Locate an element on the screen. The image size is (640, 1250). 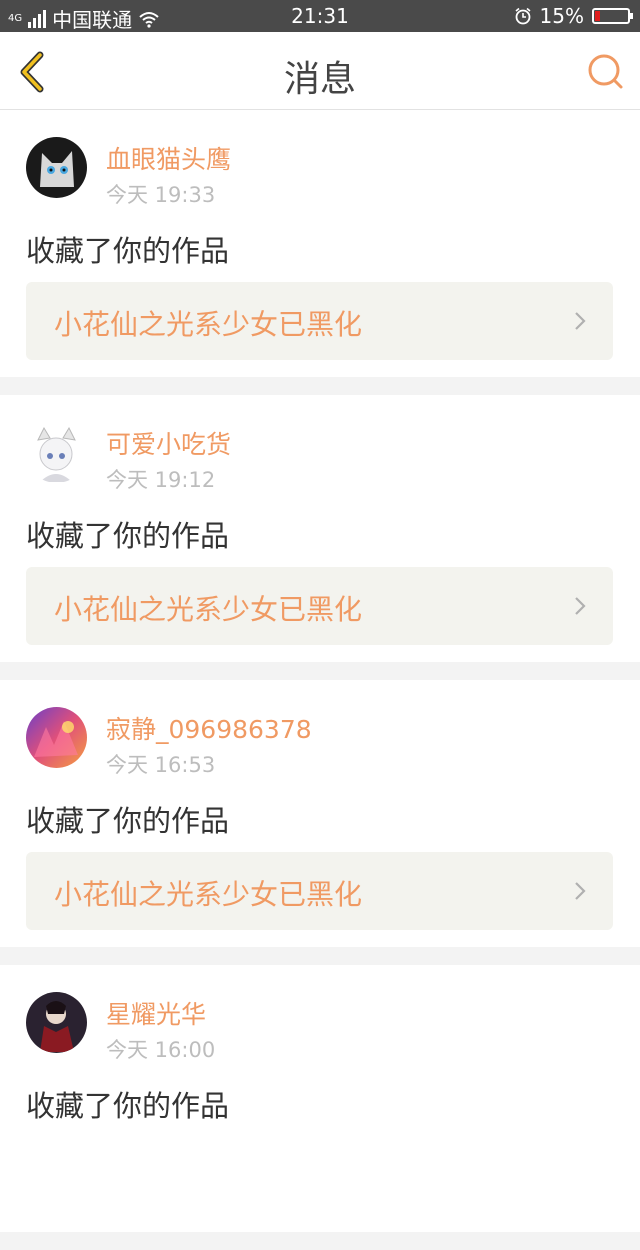
page-title: 消息 is located at coordinates (319, 79).